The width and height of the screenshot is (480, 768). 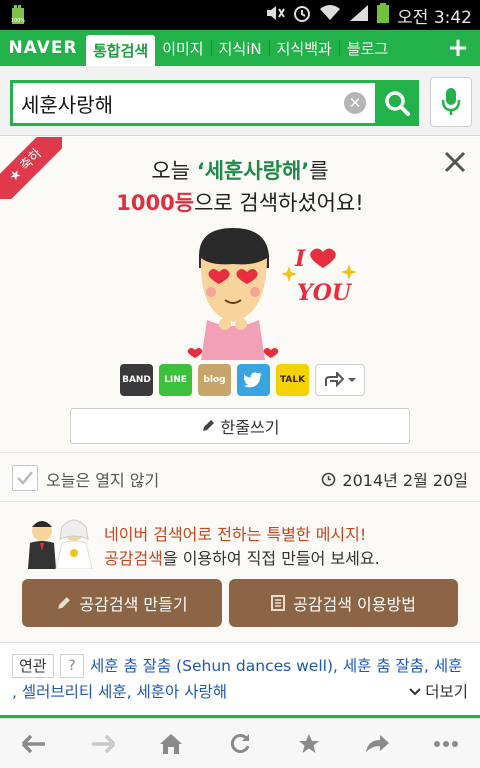 What do you see at coordinates (383, 666) in the screenshot?
I see `related-link: 세훈 춤 잘춤` at bounding box center [383, 666].